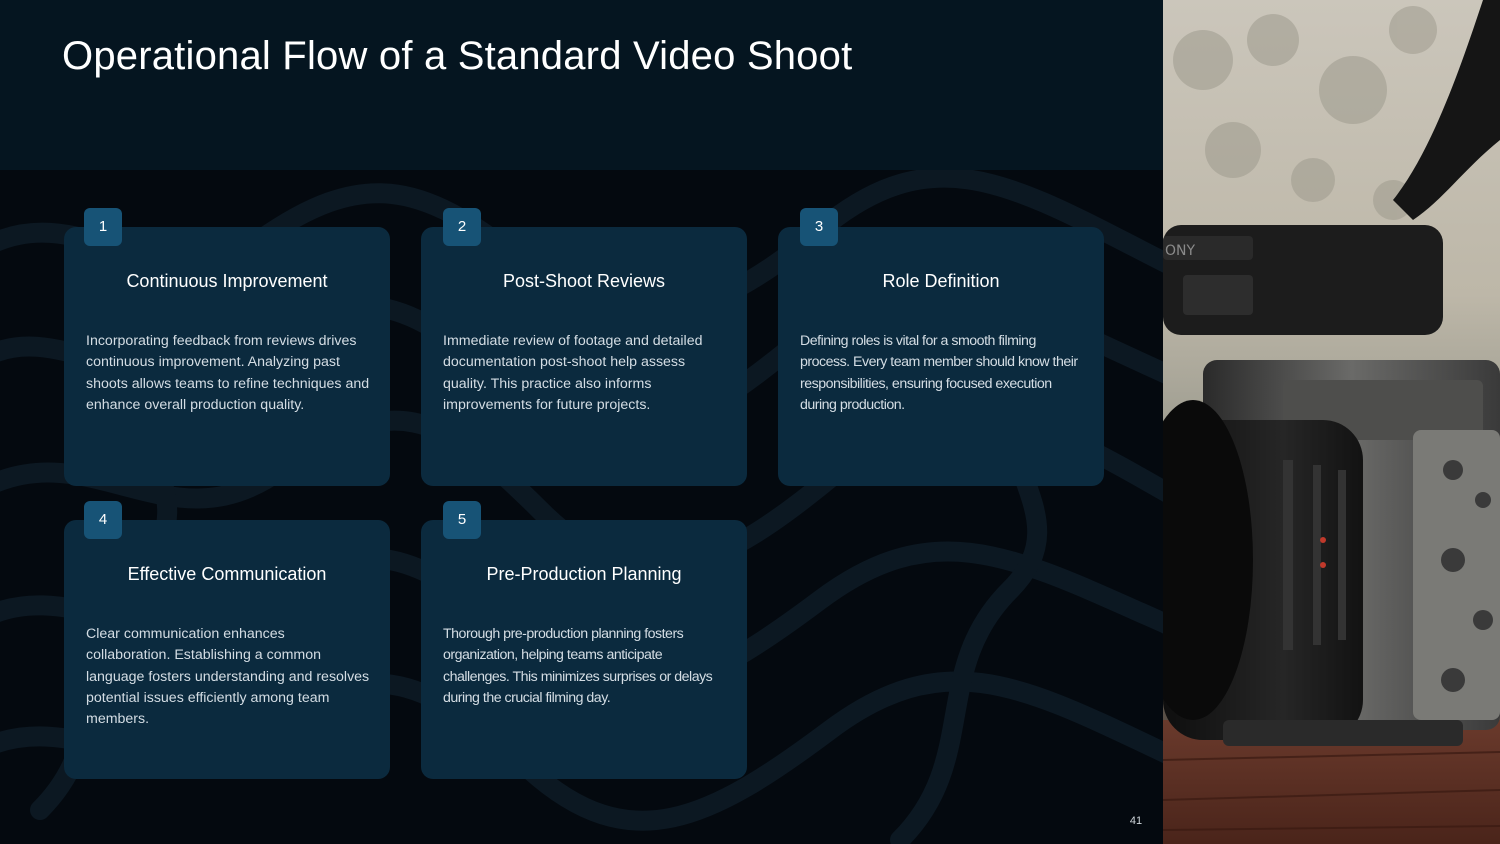 The width and height of the screenshot is (1500, 844). I want to click on card-title: Continuous Improvement, so click(227, 281).